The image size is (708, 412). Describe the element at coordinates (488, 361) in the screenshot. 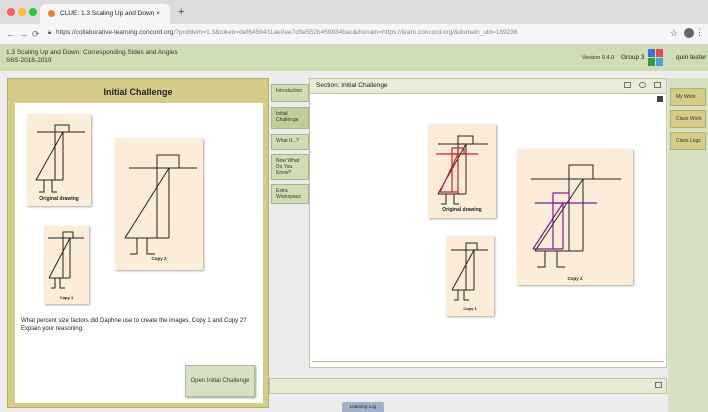

I see `page-break-line` at that location.